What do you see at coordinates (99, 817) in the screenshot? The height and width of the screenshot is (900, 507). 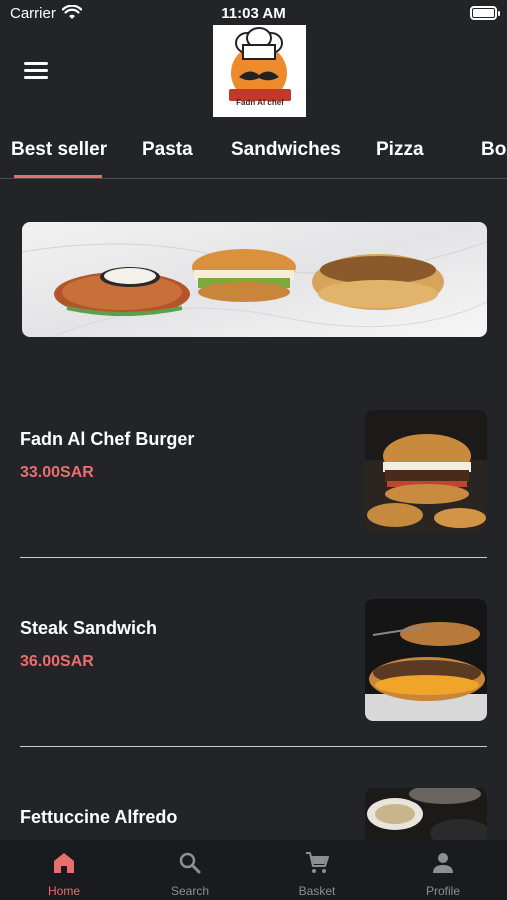 I see `product-name: Fettuccine Alfredo` at bounding box center [99, 817].